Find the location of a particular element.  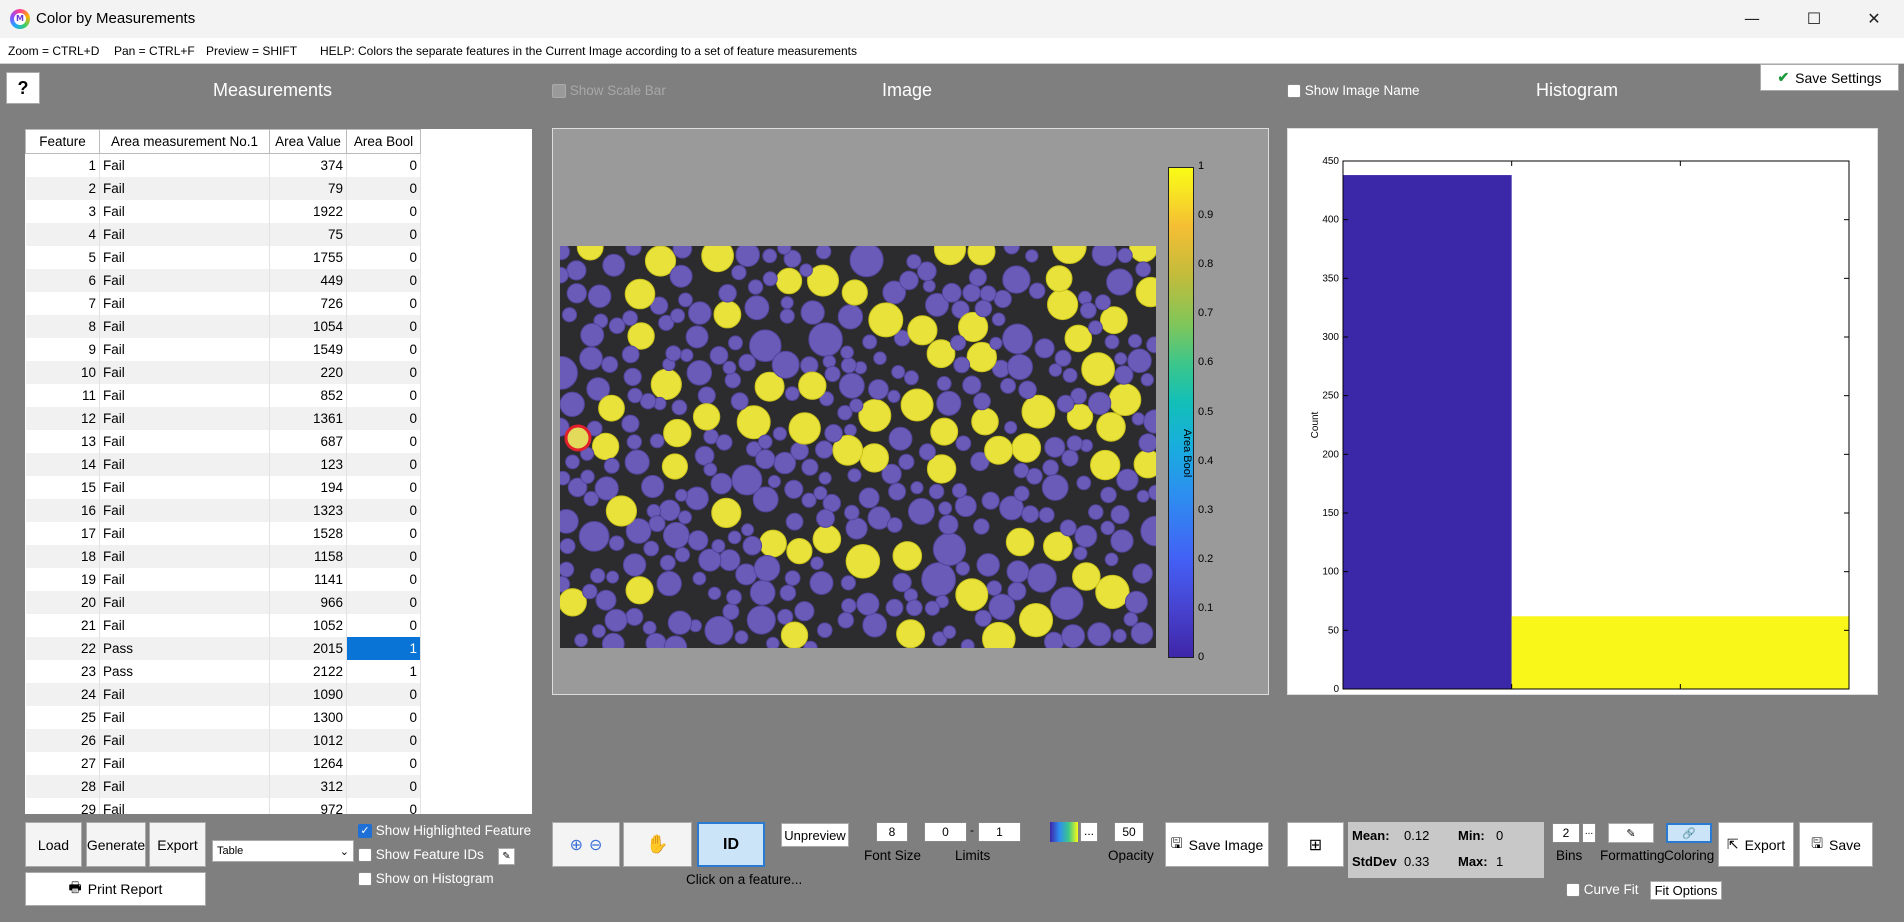

col-area-value: Area Value is located at coordinates (308, 141).